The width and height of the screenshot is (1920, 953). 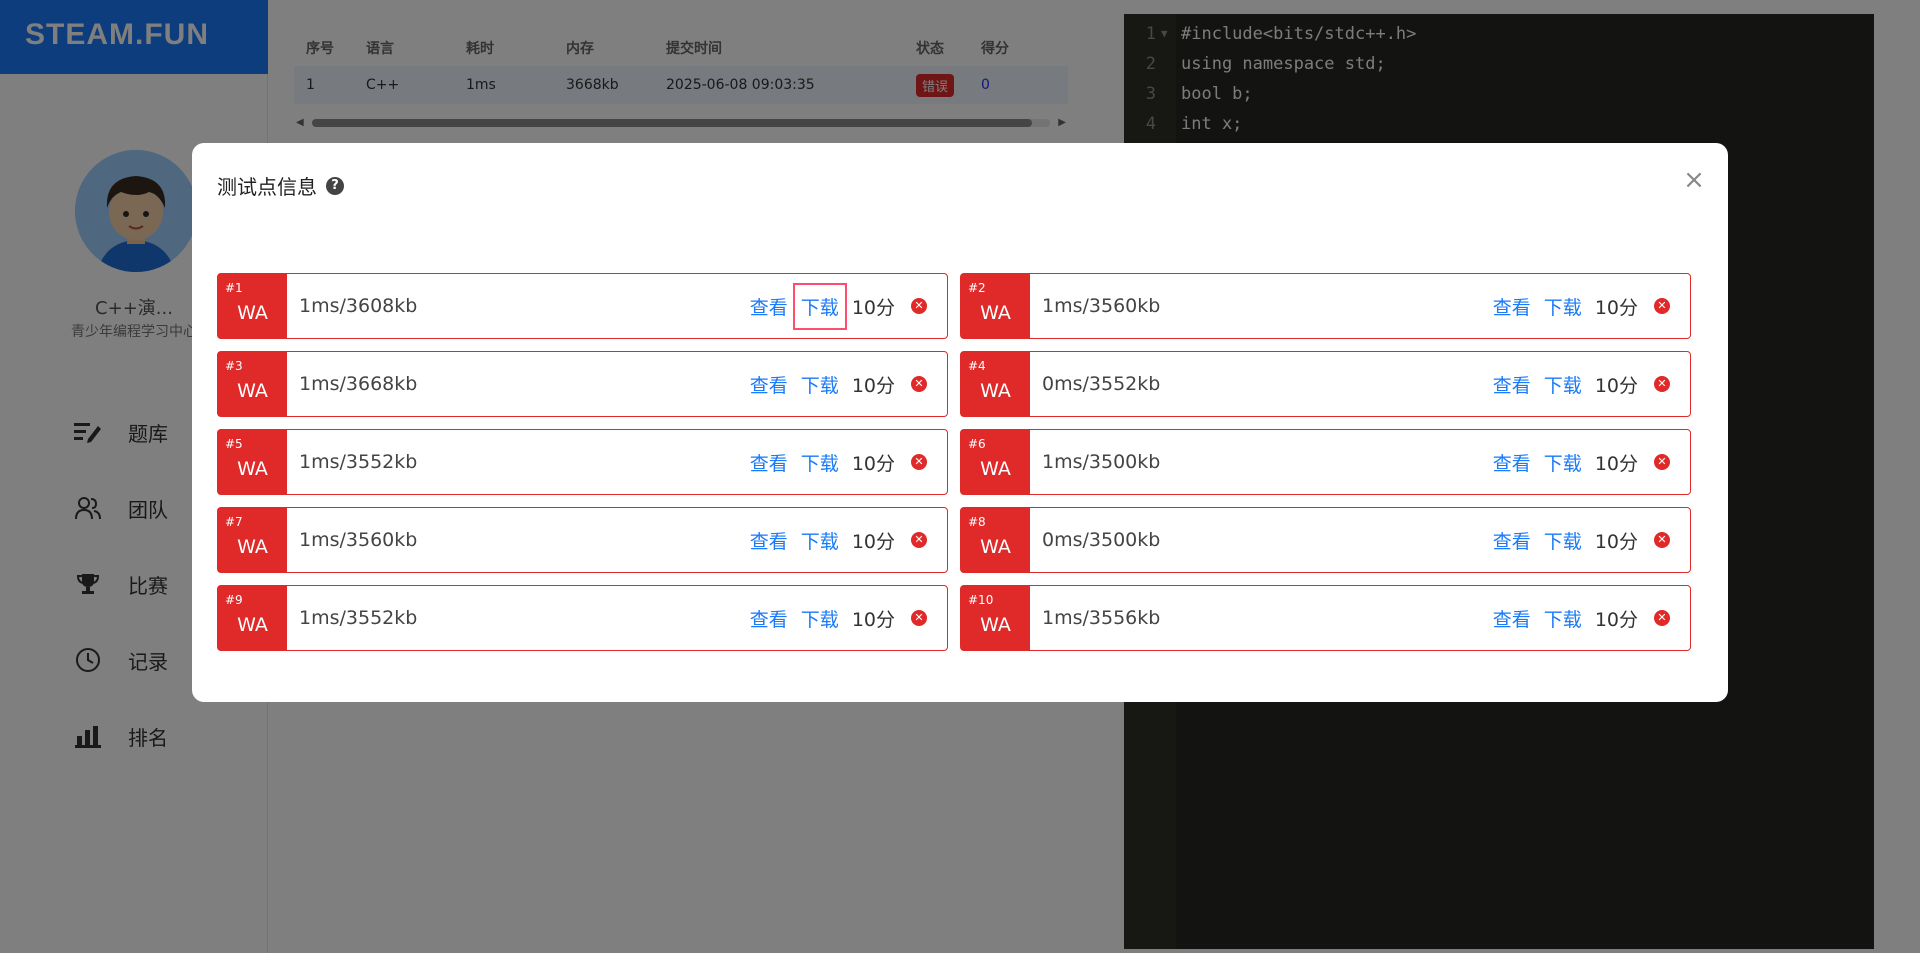 I want to click on testcase-number: #7, so click(x=234, y=522).